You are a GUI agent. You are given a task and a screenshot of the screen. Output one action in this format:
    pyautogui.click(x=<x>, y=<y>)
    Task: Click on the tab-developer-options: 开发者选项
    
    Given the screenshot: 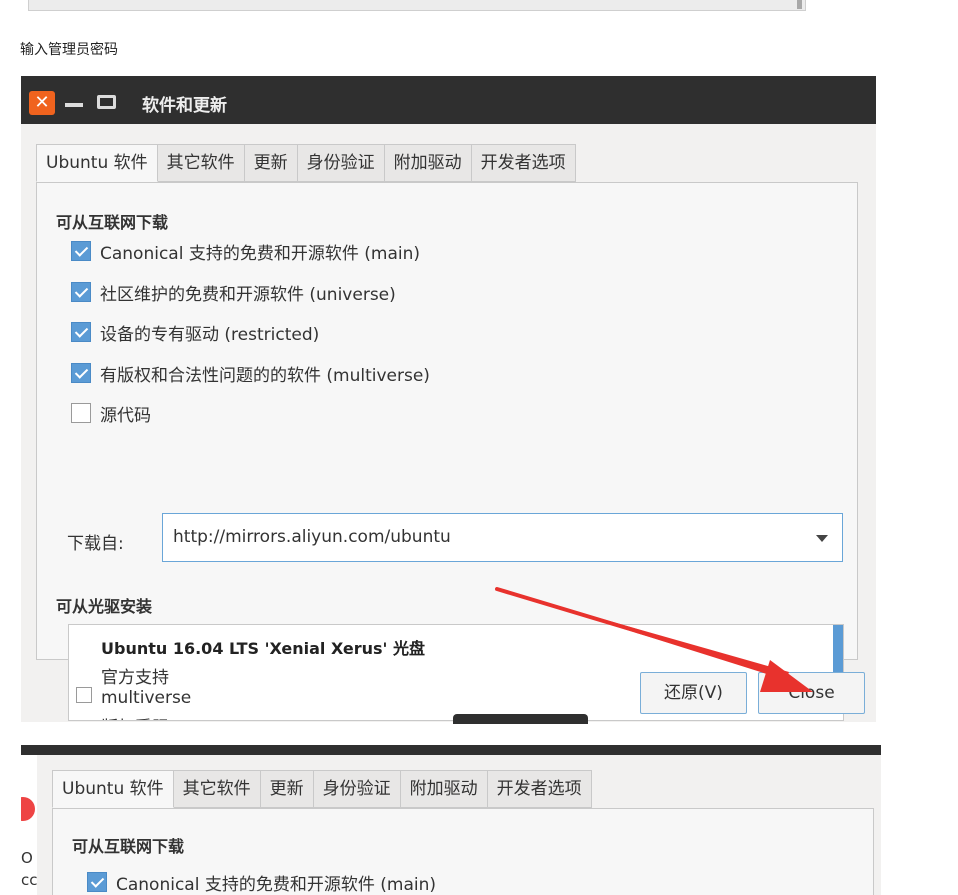 What is the action you would take?
    pyautogui.click(x=523, y=163)
    